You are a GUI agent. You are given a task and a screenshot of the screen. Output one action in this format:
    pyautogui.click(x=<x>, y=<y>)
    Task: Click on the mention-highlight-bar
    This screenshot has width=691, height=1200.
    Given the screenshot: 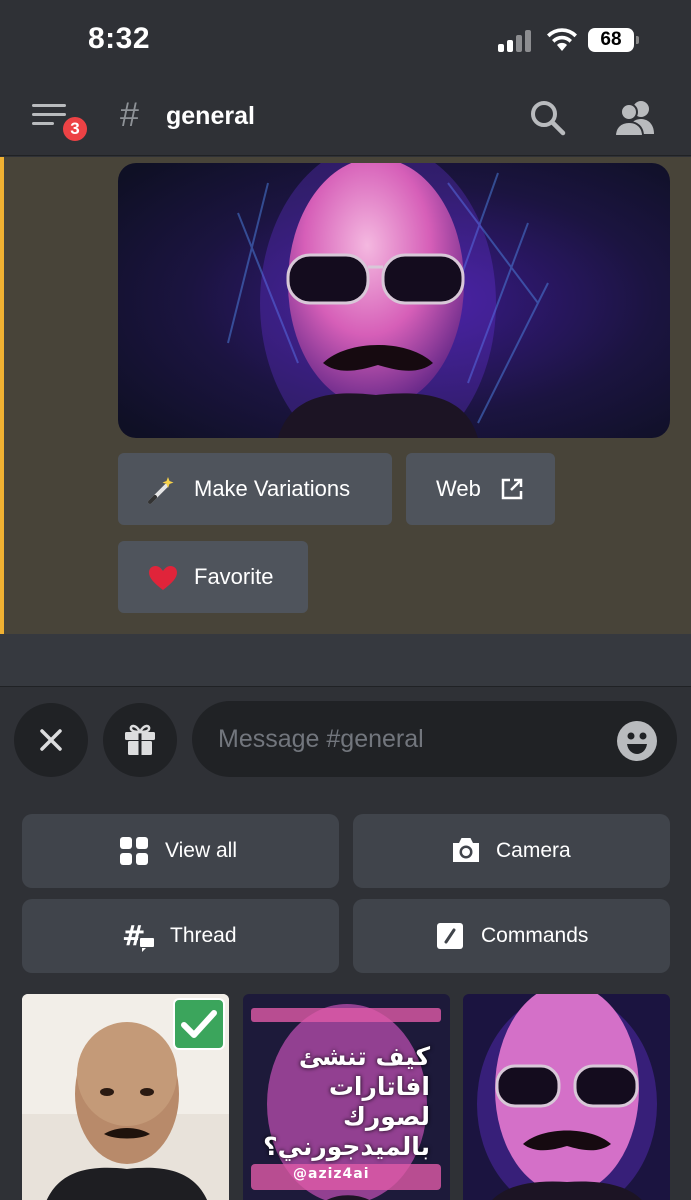 What is the action you would take?
    pyautogui.click(x=2, y=395)
    